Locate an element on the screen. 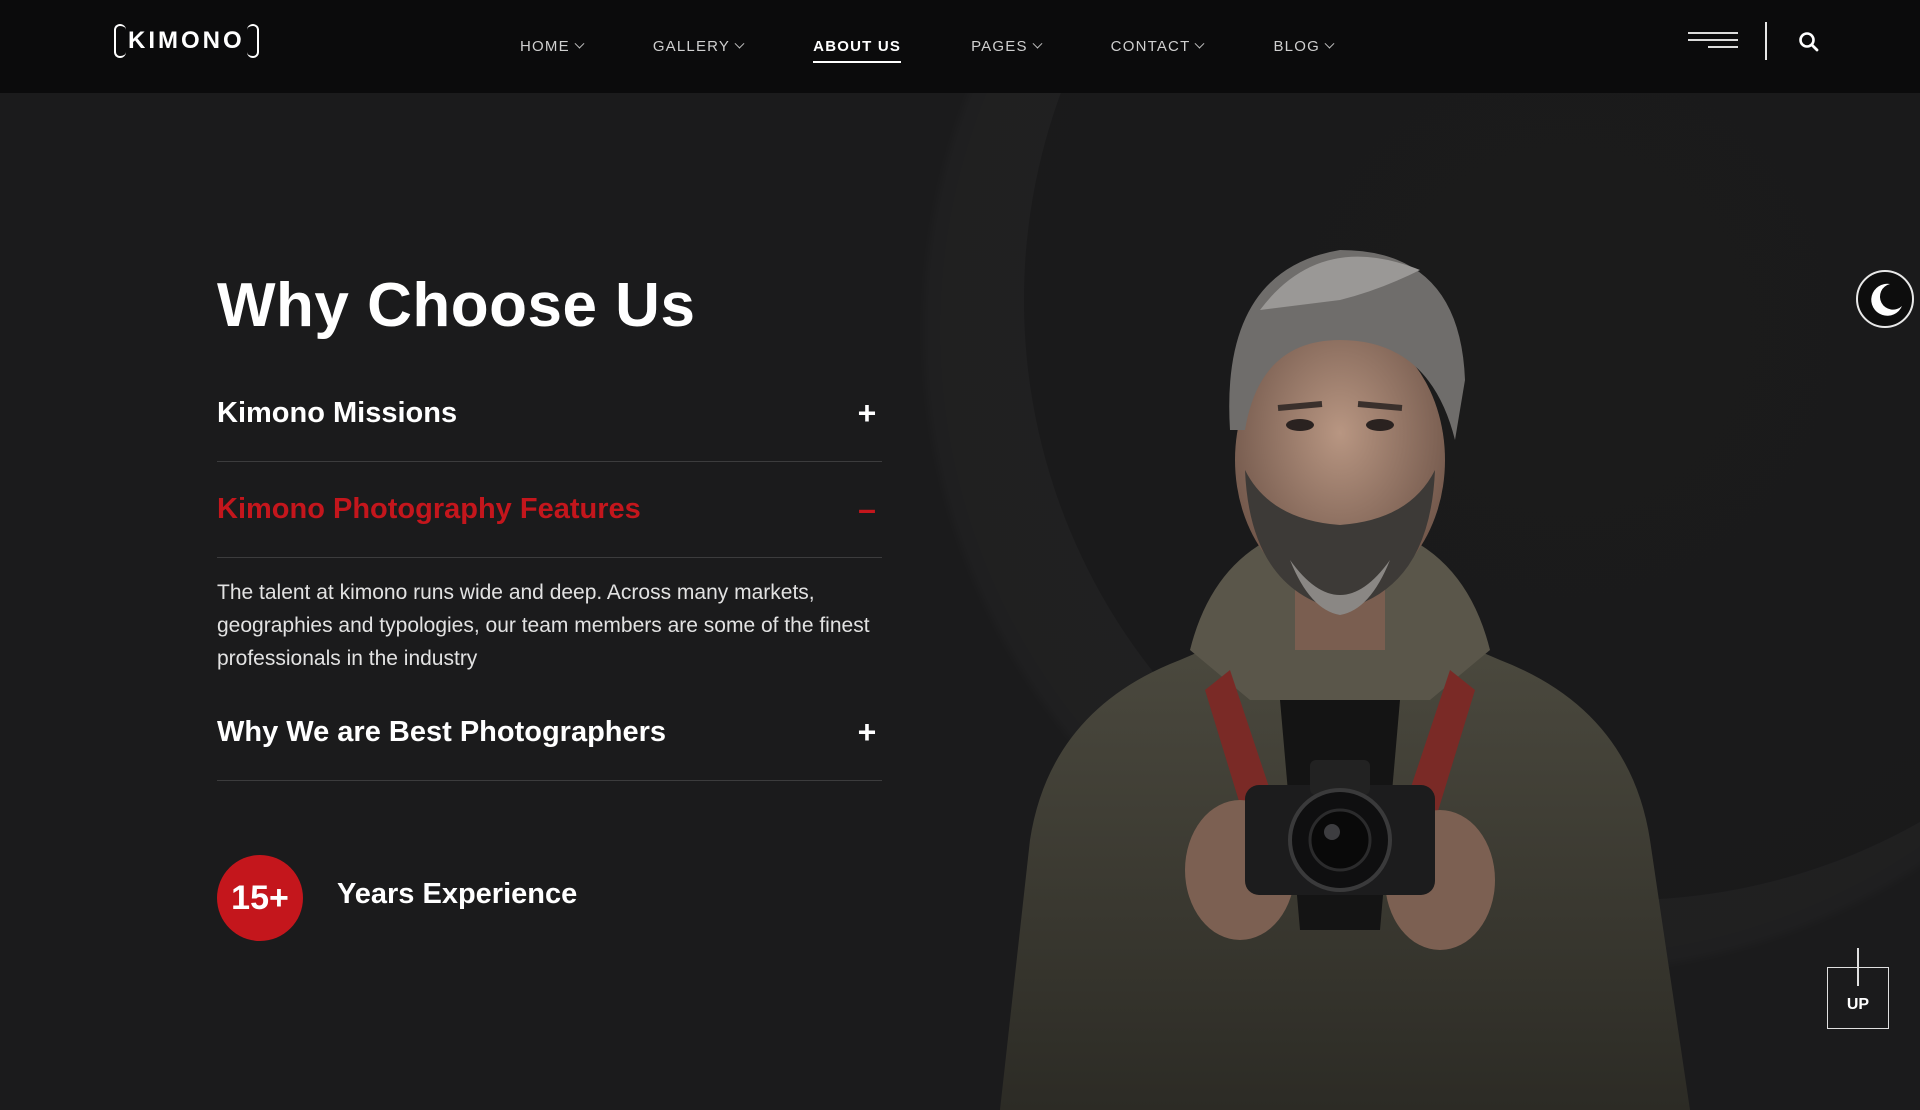 The image size is (1920, 1110). scroll-to-top-label: UP is located at coordinates (1858, 1004).